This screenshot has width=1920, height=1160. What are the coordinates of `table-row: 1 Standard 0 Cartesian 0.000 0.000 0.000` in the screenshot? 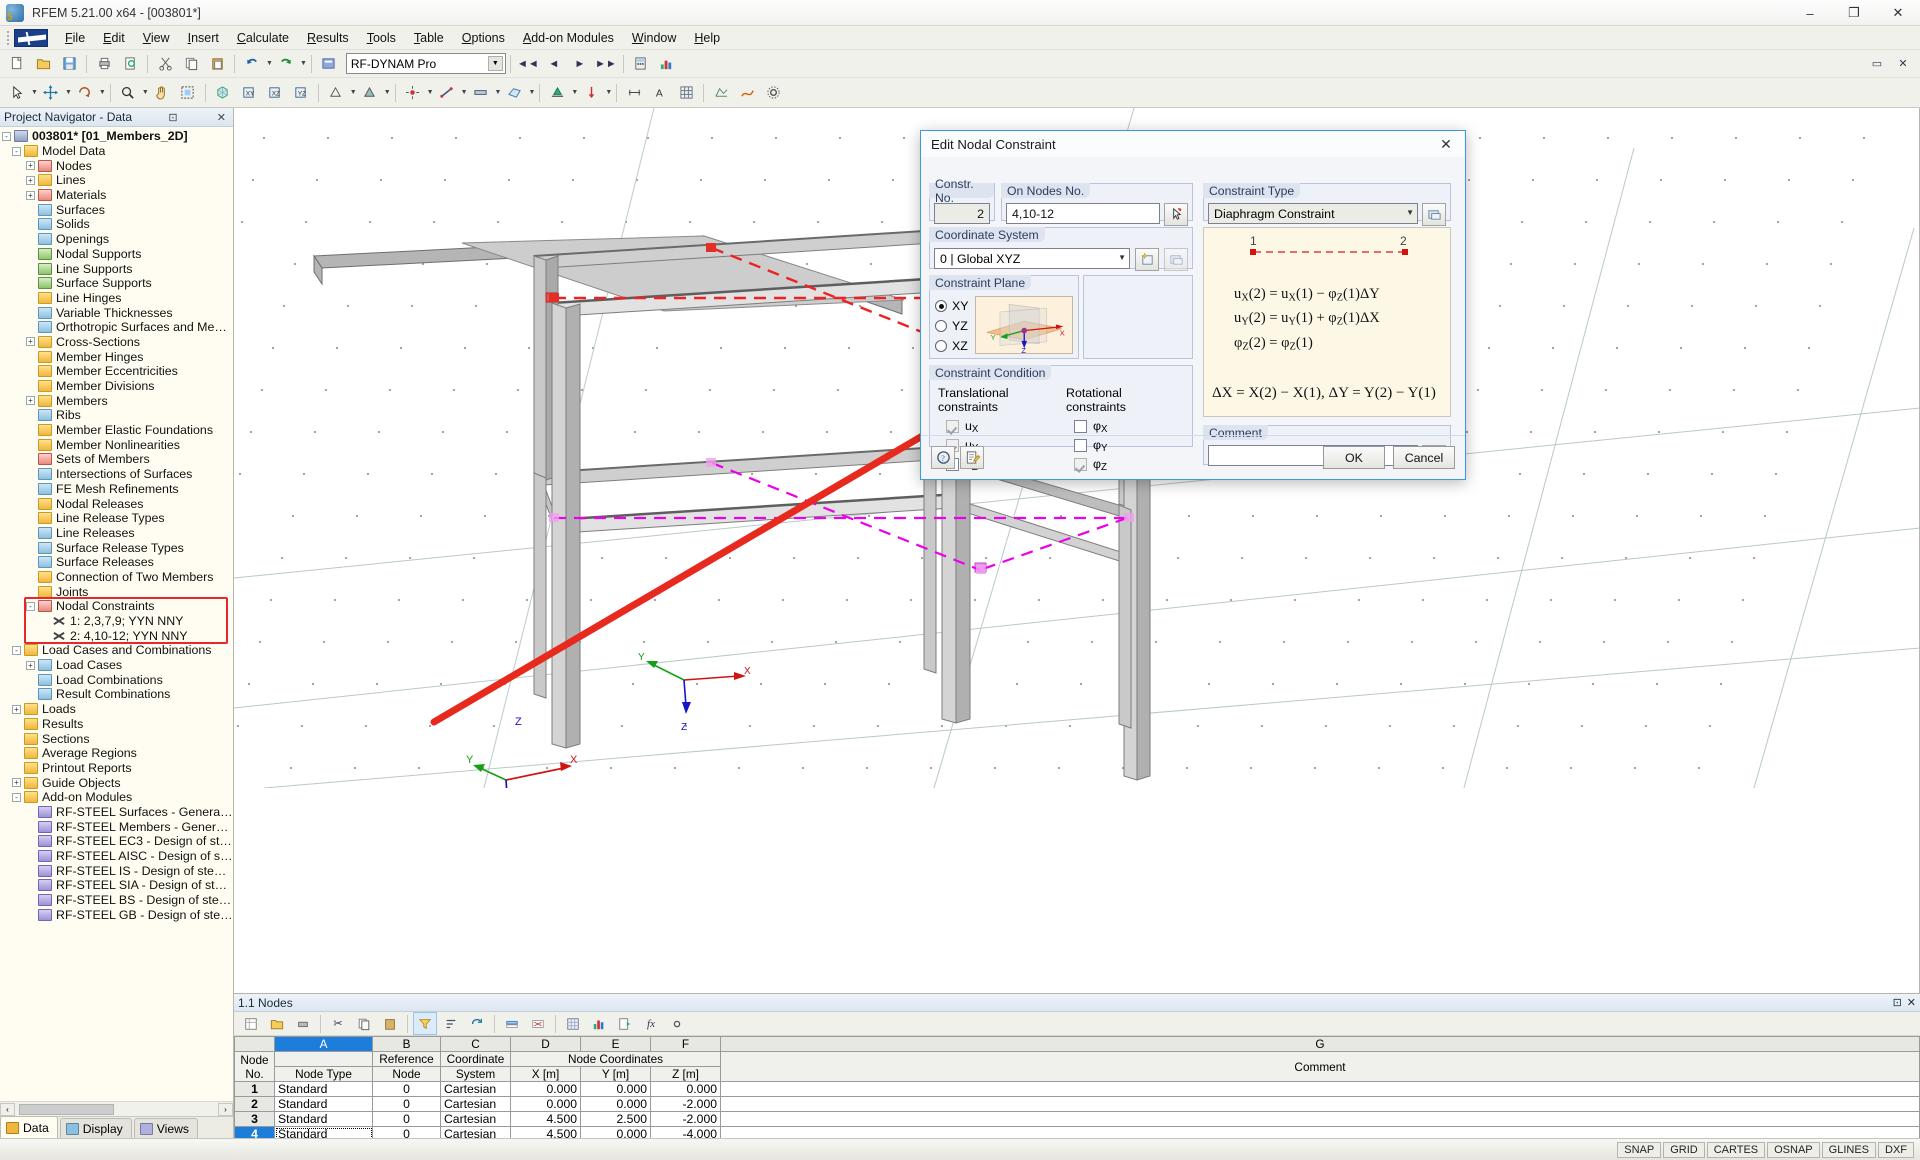 It's located at (1077, 1089).